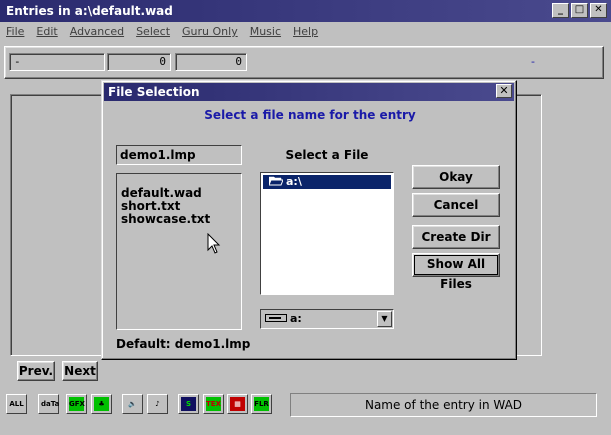 This screenshot has width=611, height=435. What do you see at coordinates (533, 61) in the screenshot?
I see `entry-type-text: -` at bounding box center [533, 61].